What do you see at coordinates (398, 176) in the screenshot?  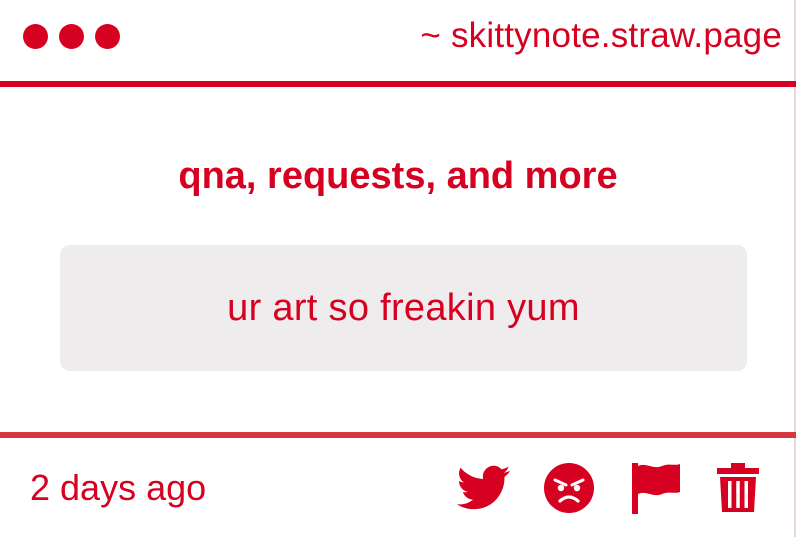 I see `page-title: qna, requests, and more` at bounding box center [398, 176].